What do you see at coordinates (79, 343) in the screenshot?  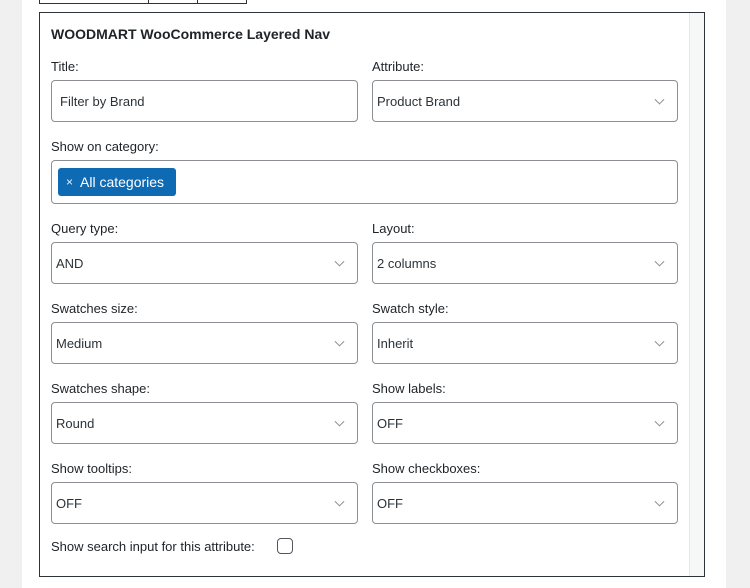 I see `swatches-size-select-value: Medium` at bounding box center [79, 343].